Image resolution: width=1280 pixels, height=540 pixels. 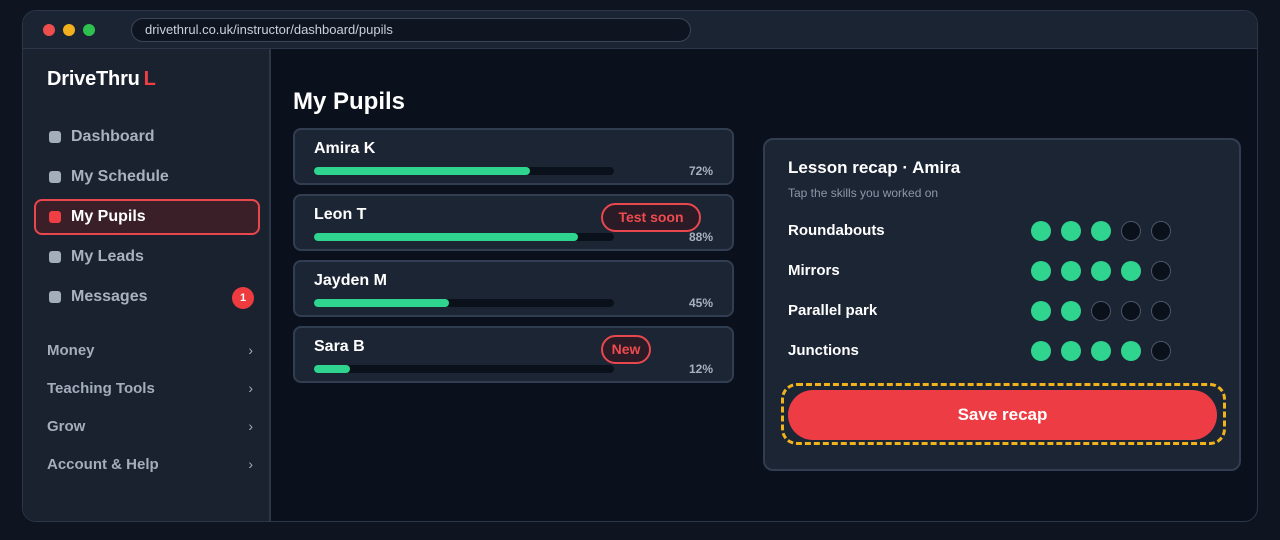 What do you see at coordinates (107, 256) in the screenshot?
I see `sidebar-item-label: My Leads` at bounding box center [107, 256].